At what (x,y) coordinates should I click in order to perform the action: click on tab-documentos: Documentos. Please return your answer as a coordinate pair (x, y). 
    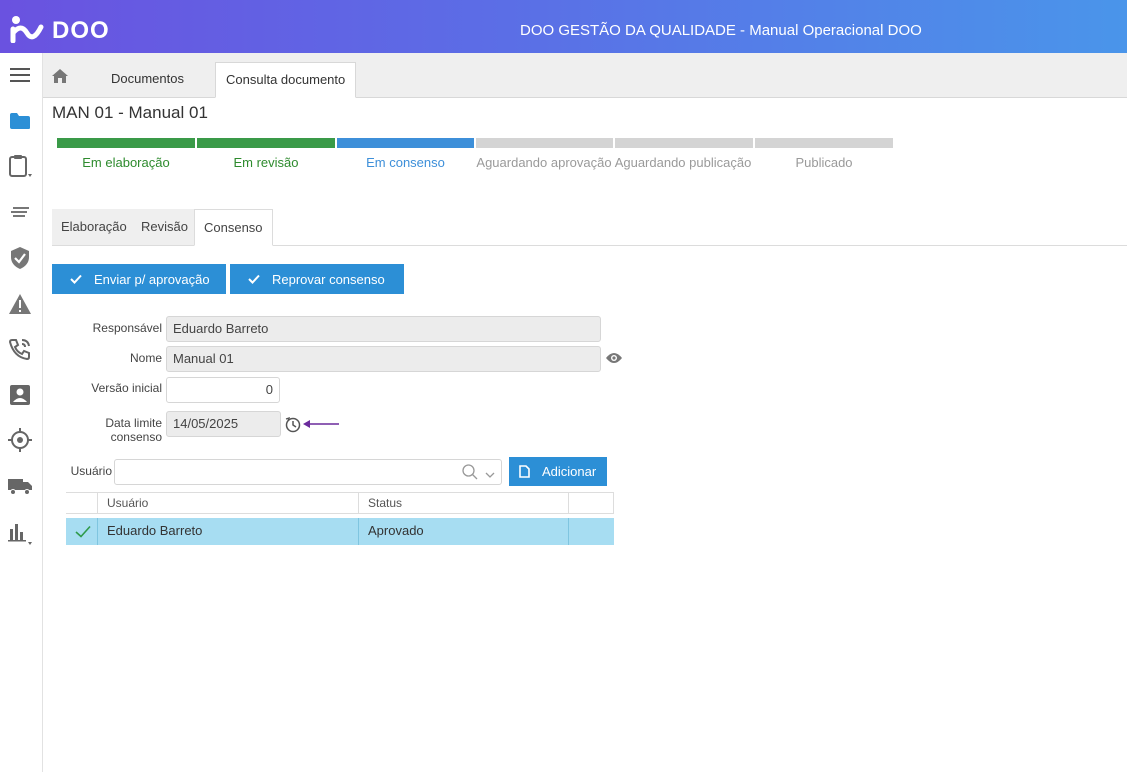
    Looking at the image, I should click on (147, 80).